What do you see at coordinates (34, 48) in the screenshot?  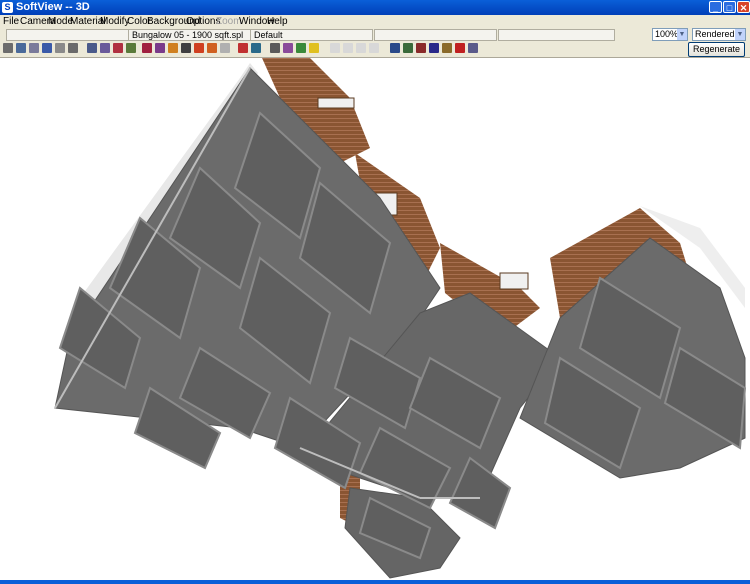 I see `save-icon` at bounding box center [34, 48].